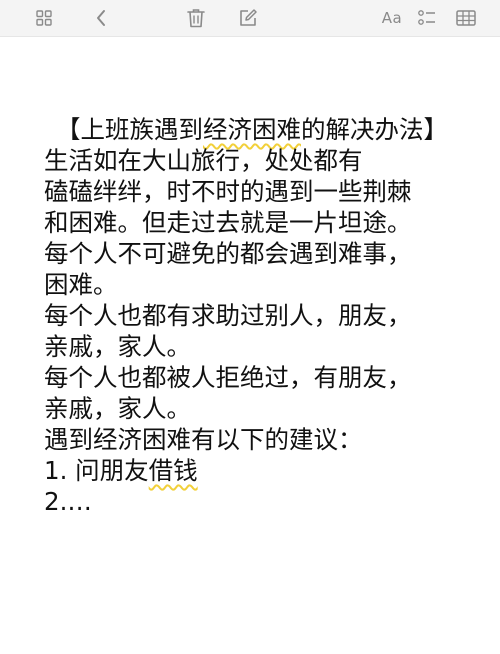  What do you see at coordinates (264, 470) in the screenshot?
I see `list-item-1: 1. 问朋友借钱` at bounding box center [264, 470].